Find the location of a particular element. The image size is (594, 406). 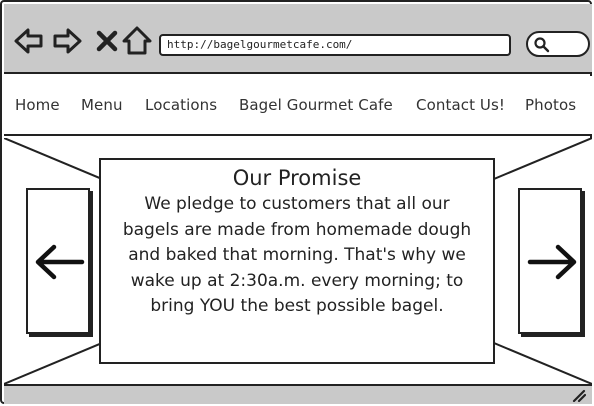

resize-grip-icon is located at coordinates (578, 395).